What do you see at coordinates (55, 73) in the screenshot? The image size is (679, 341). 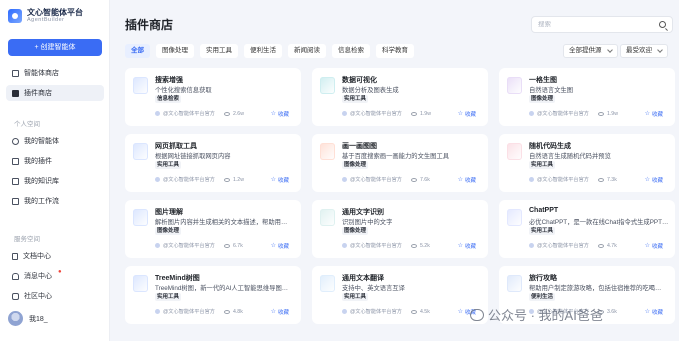 I see `sidebar-item-agent-store: 智能体商店` at bounding box center [55, 73].